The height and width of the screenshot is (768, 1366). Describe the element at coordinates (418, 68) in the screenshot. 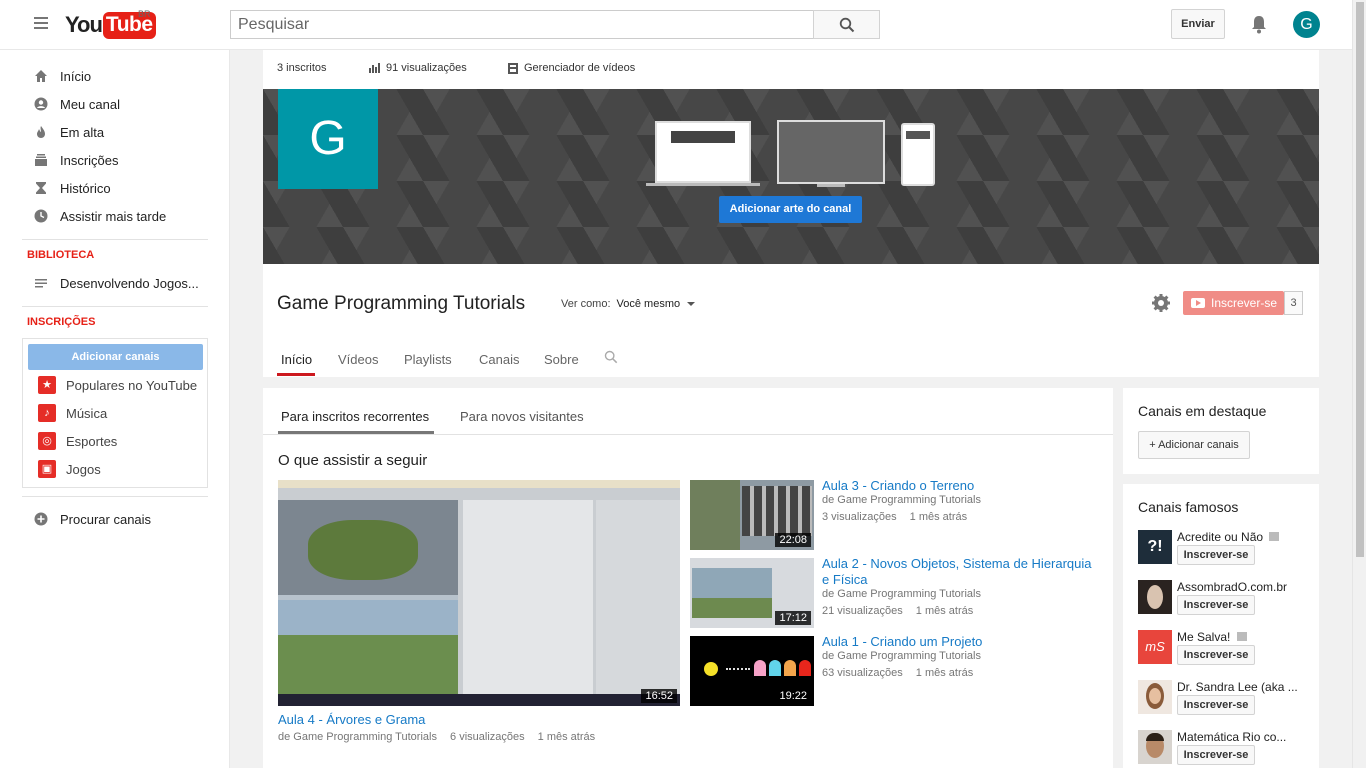

I see `views-stat: 91 visualizações` at that location.